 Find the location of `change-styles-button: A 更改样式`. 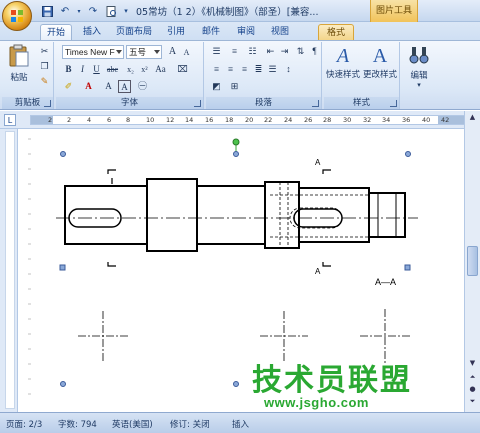

change-styles-button: A 更改样式 is located at coordinates (380, 67).